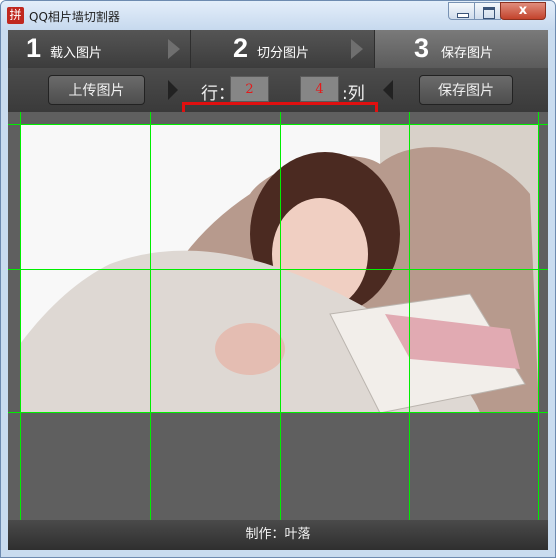  I want to click on maximize-button, so click(487, 11).